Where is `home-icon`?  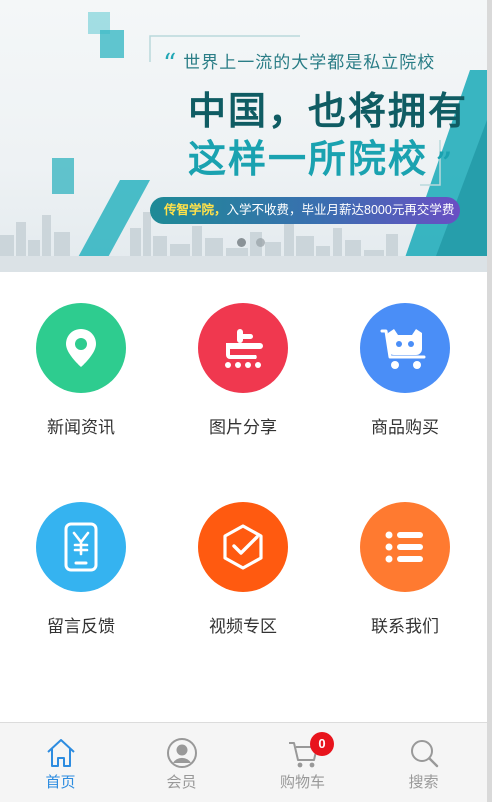 home-icon is located at coordinates (61, 753).